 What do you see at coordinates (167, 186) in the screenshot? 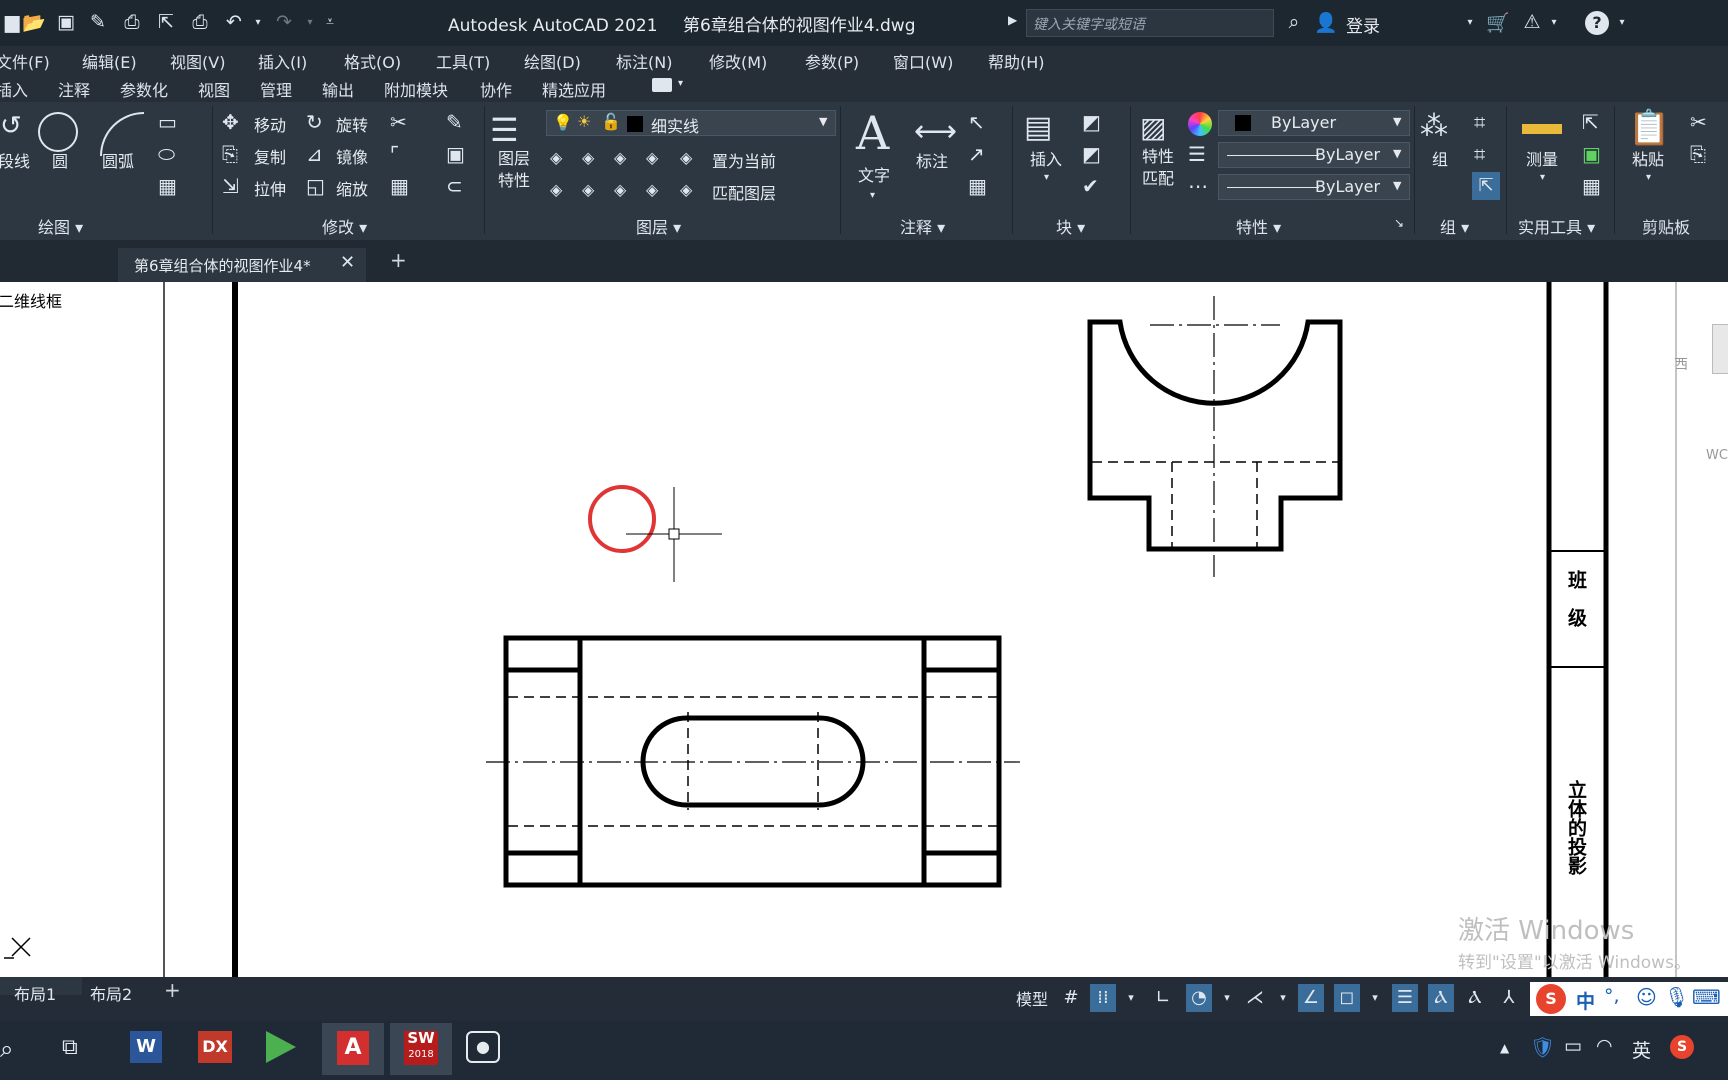
I see `hatch-icon: ▦` at bounding box center [167, 186].